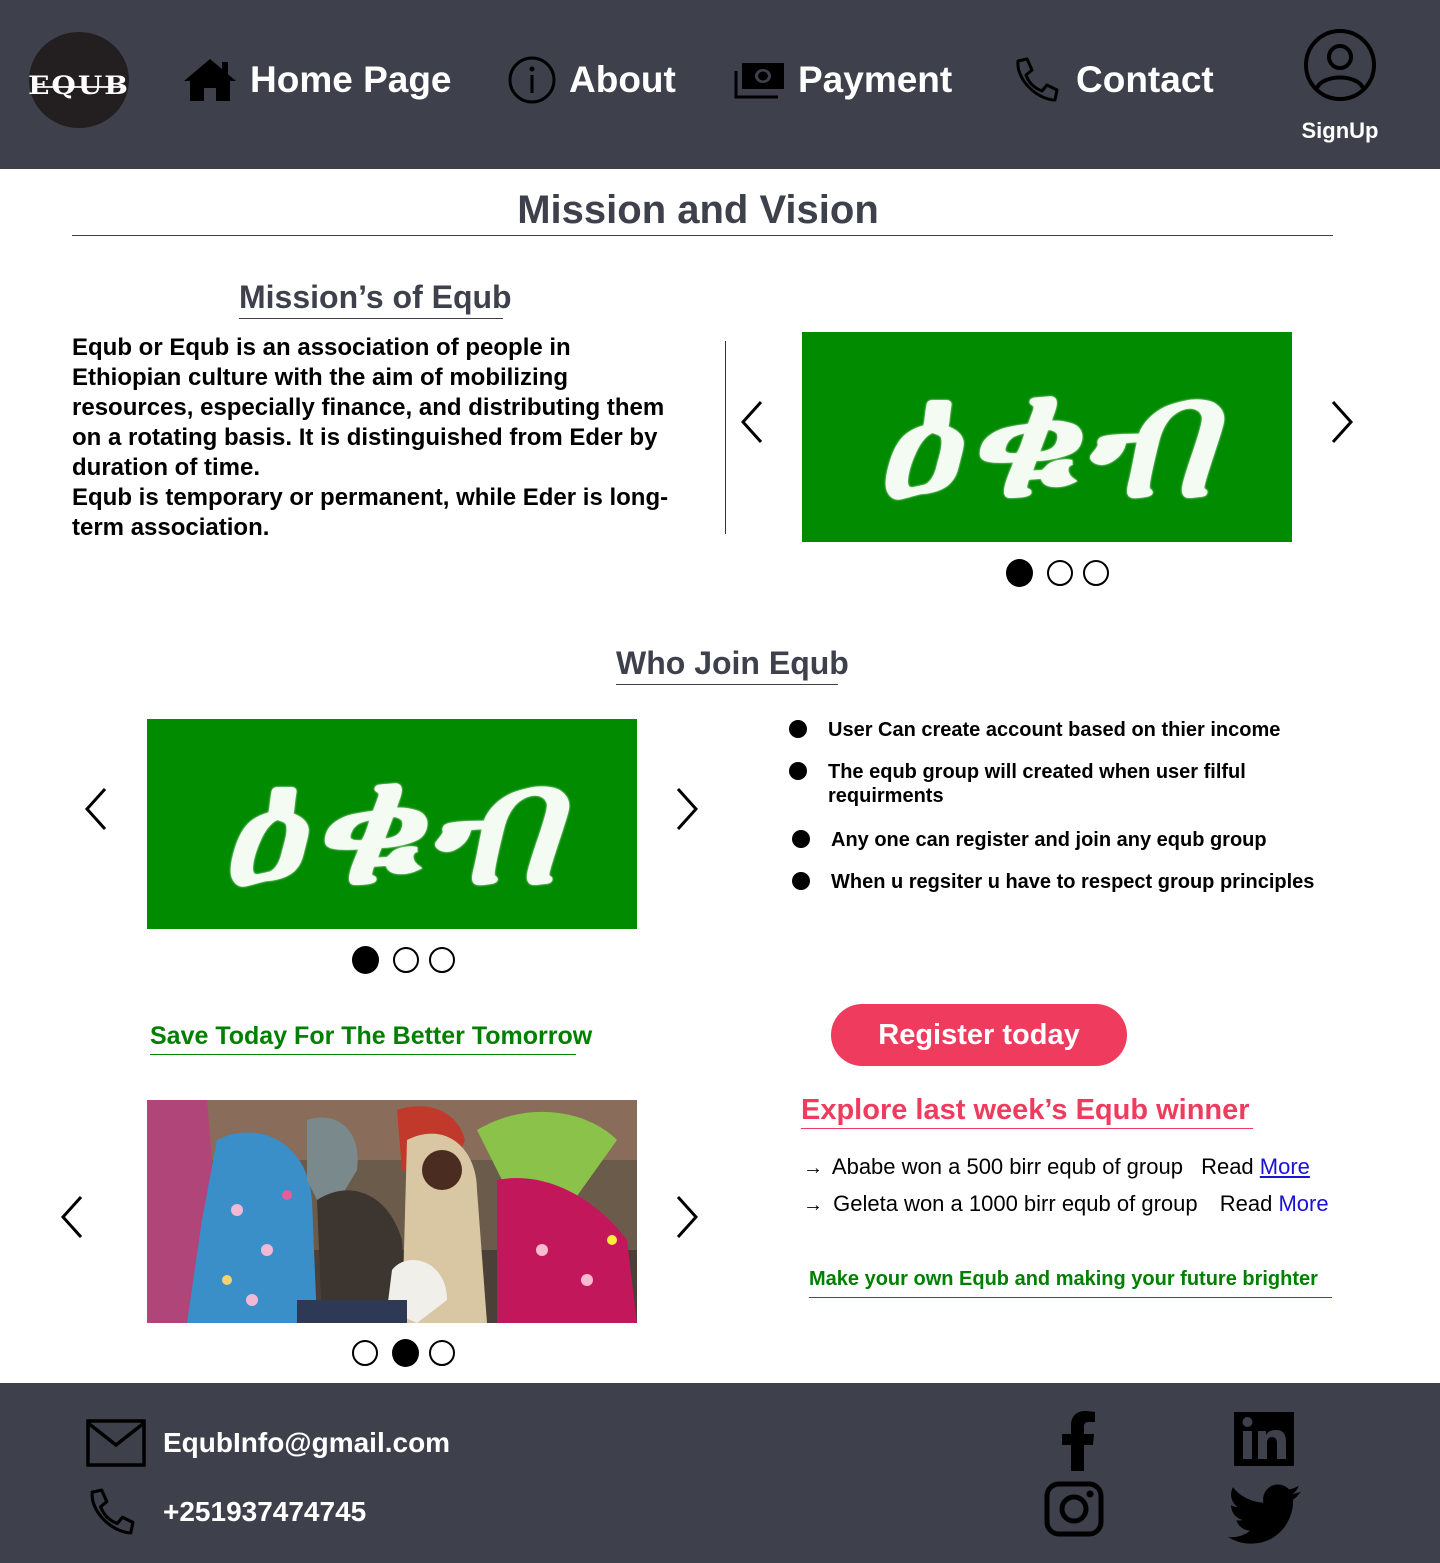 The image size is (1440, 1563). What do you see at coordinates (307, 1442) in the screenshot?
I see `footer-email-text: EqubInfo@gmail.com` at bounding box center [307, 1442].